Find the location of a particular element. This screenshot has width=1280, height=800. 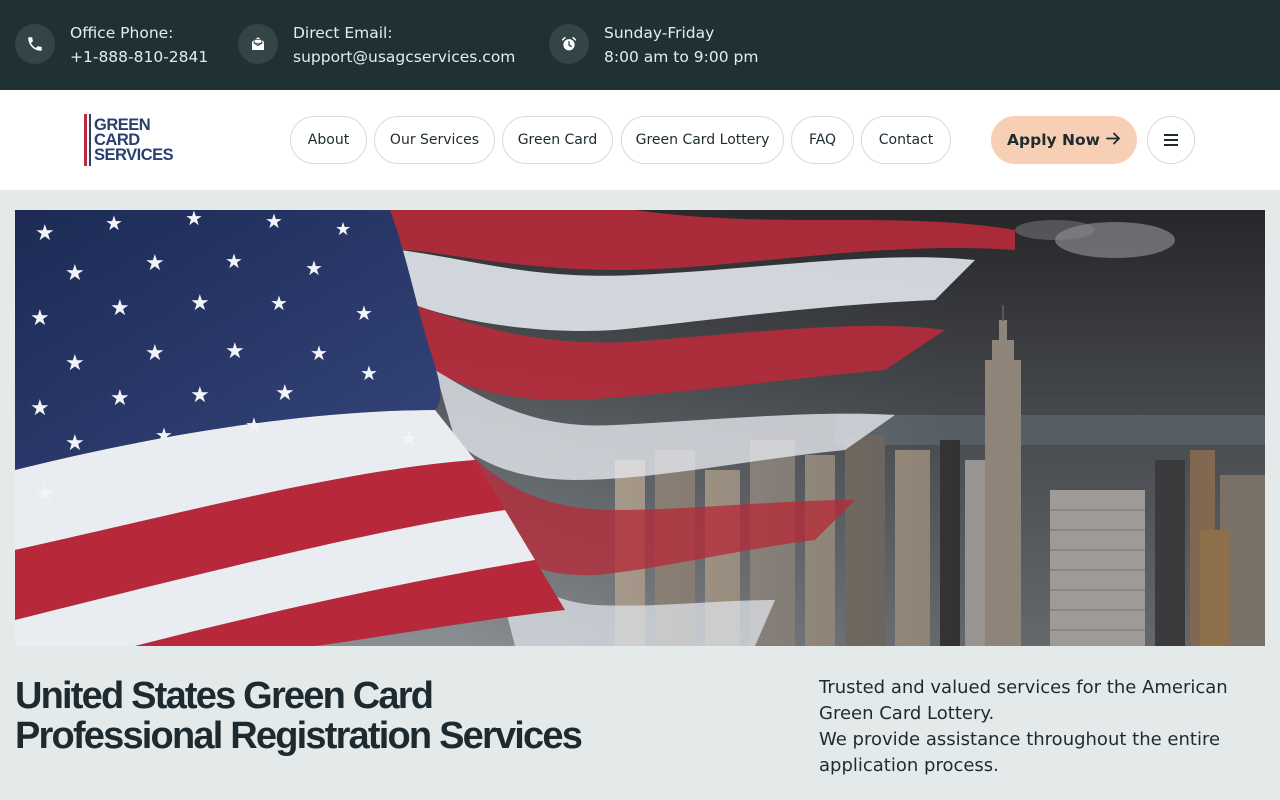

apply-now-button: Apply Now is located at coordinates (1064, 140).